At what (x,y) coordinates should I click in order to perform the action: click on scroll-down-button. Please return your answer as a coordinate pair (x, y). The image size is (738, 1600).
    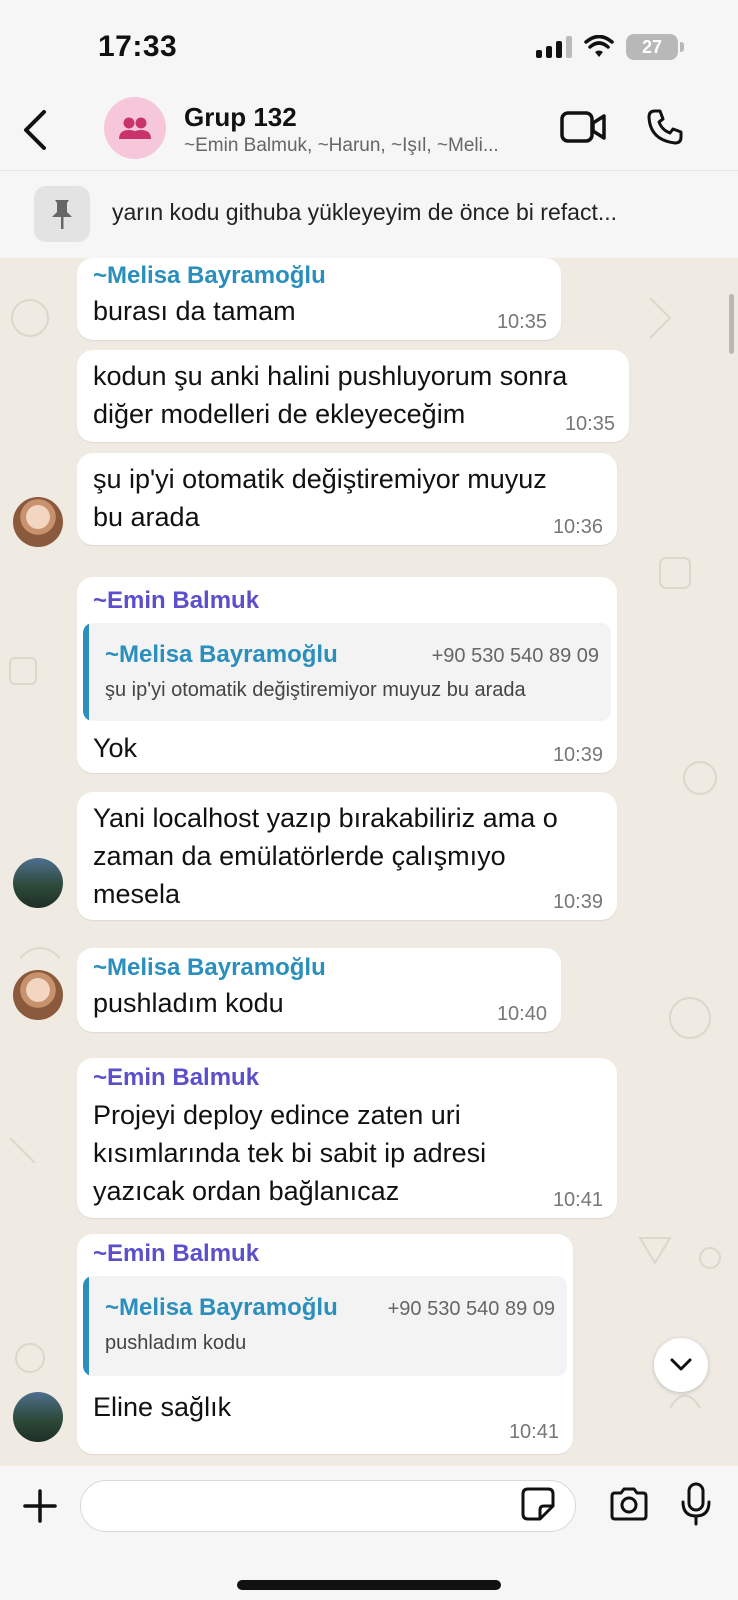
    Looking at the image, I should click on (681, 1365).